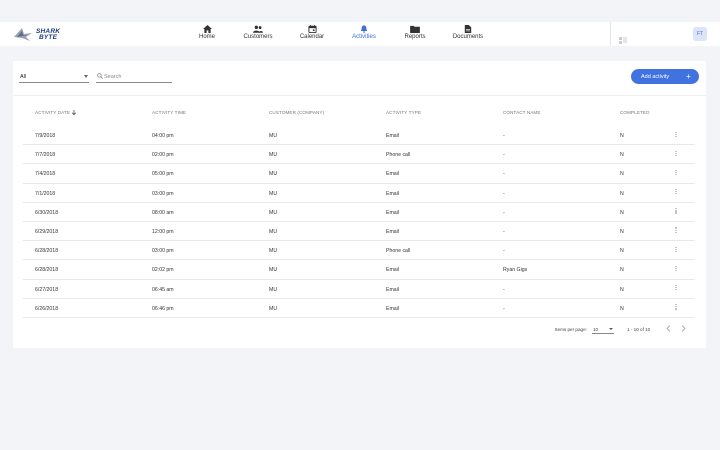 The width and height of the screenshot is (720, 450). What do you see at coordinates (137, 76) in the screenshot?
I see `search-input` at bounding box center [137, 76].